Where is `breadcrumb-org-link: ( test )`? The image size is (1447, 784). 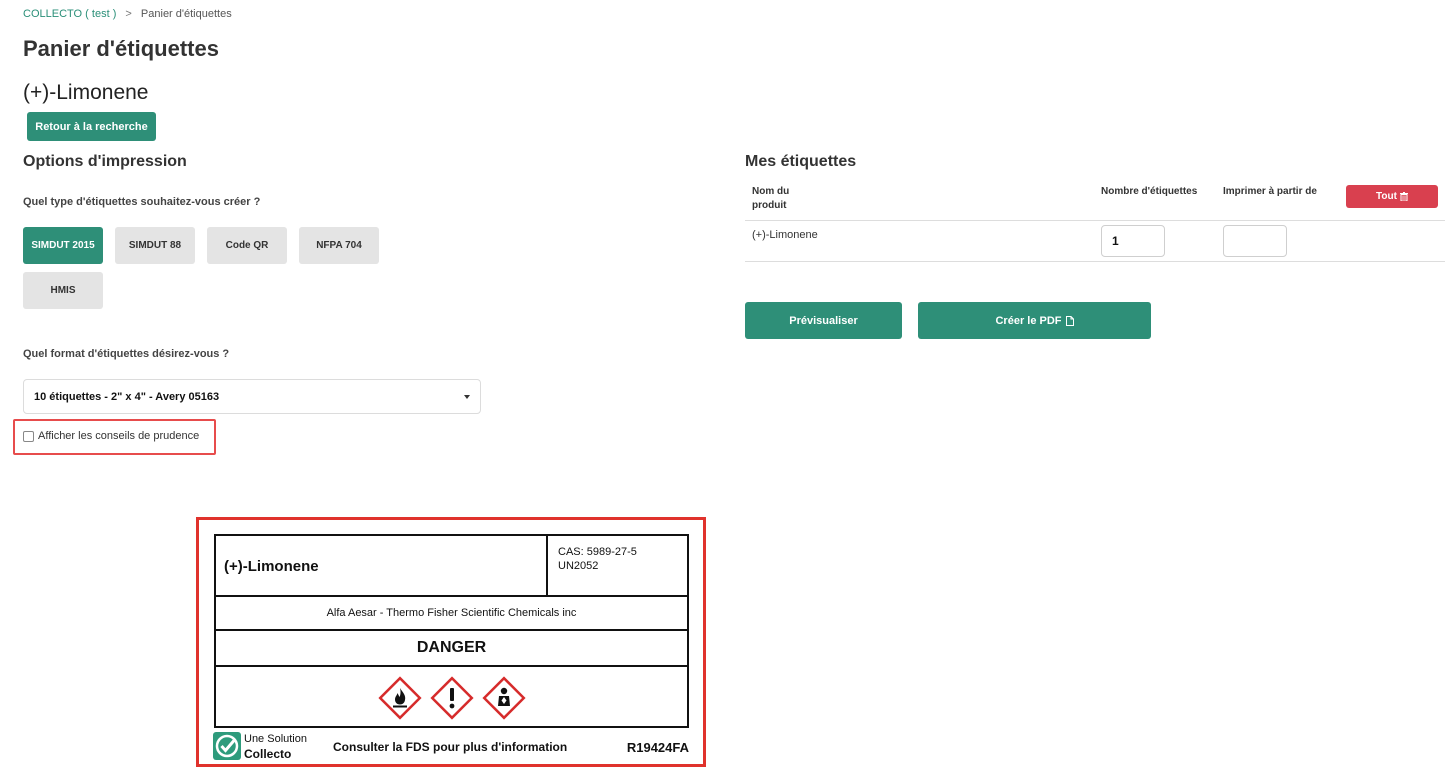
breadcrumb-org-link: ( test ) is located at coordinates (100, 14).